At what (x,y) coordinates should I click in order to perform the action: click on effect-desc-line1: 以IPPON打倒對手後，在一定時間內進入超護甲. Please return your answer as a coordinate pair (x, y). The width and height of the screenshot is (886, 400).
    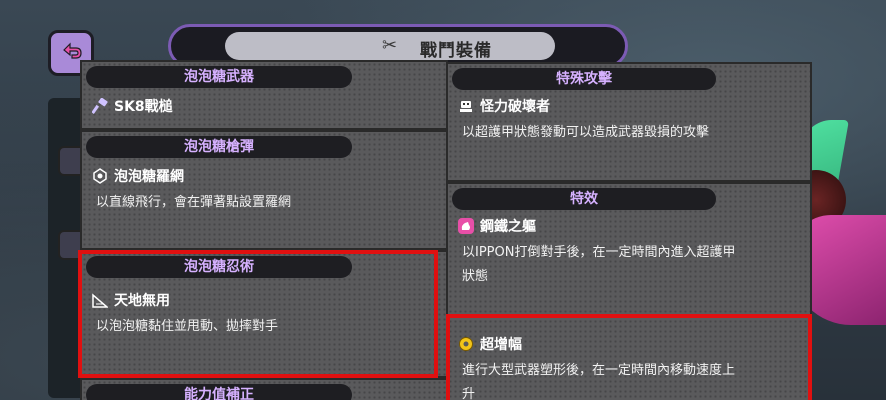
    Looking at the image, I should click on (599, 252).